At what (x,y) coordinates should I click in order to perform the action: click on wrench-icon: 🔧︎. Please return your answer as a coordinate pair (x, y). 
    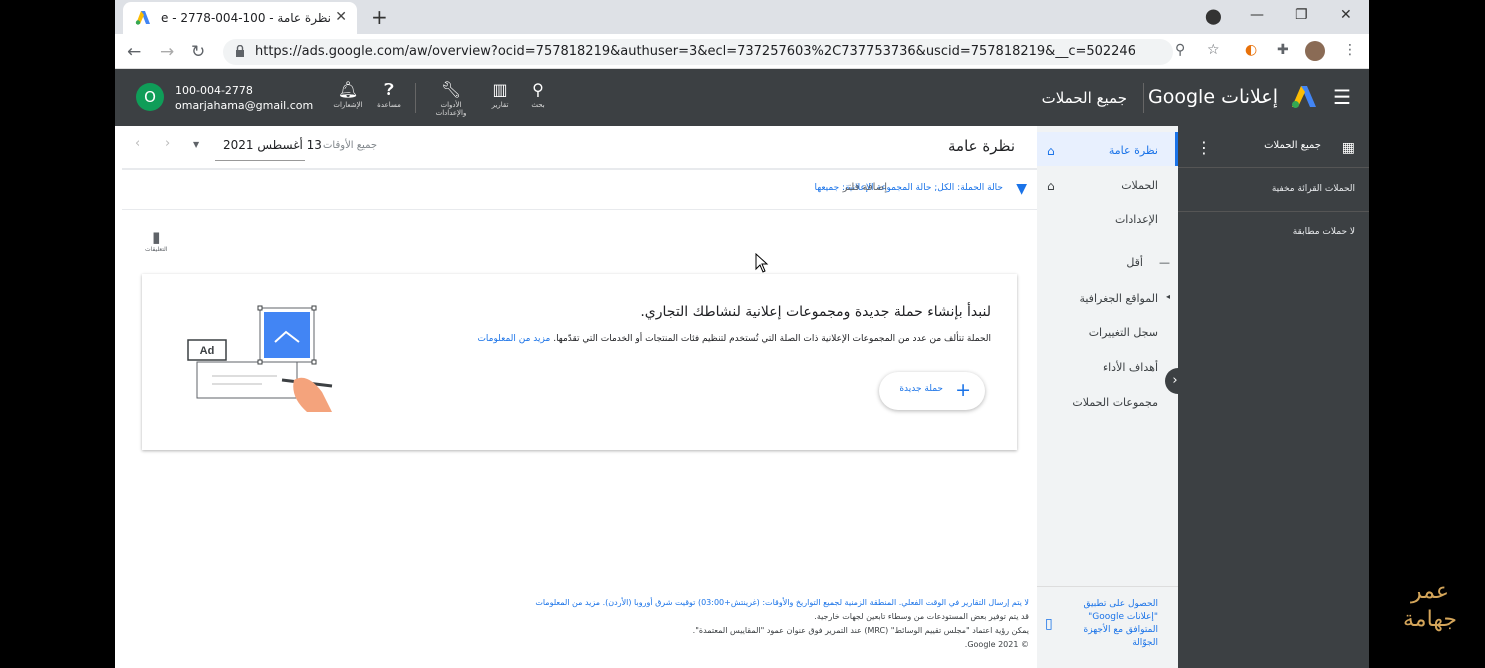
    Looking at the image, I should click on (451, 89).